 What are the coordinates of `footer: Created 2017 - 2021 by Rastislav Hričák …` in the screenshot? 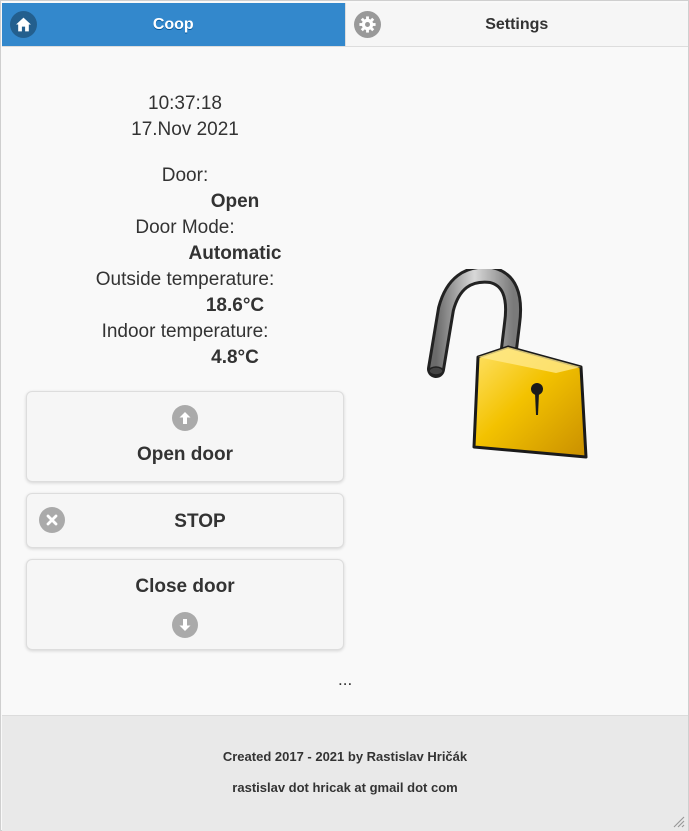 It's located at (345, 773).